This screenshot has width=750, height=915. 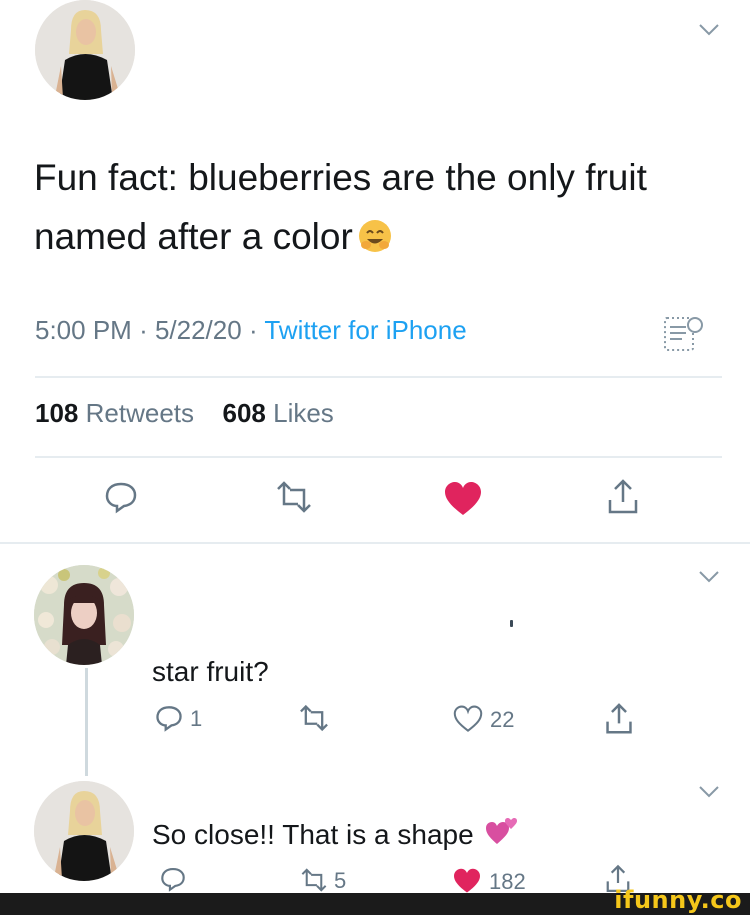 What do you see at coordinates (313, 834) in the screenshot?
I see `reply-2-text: So close!! That is a shape` at bounding box center [313, 834].